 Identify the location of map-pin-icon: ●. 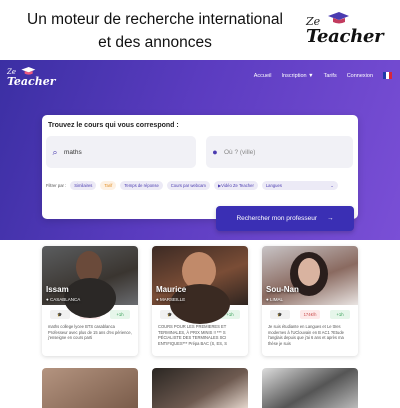
(215, 152).